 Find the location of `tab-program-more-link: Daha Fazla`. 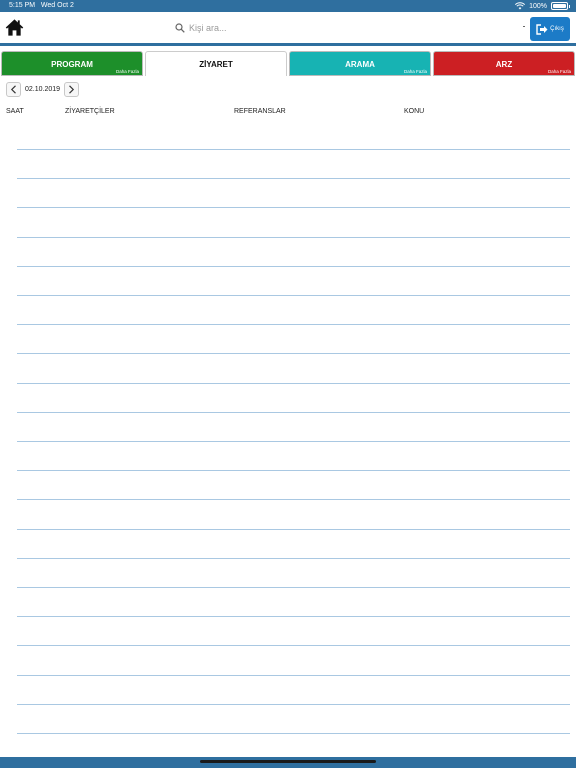

tab-program-more-link: Daha Fazla is located at coordinates (127, 71).